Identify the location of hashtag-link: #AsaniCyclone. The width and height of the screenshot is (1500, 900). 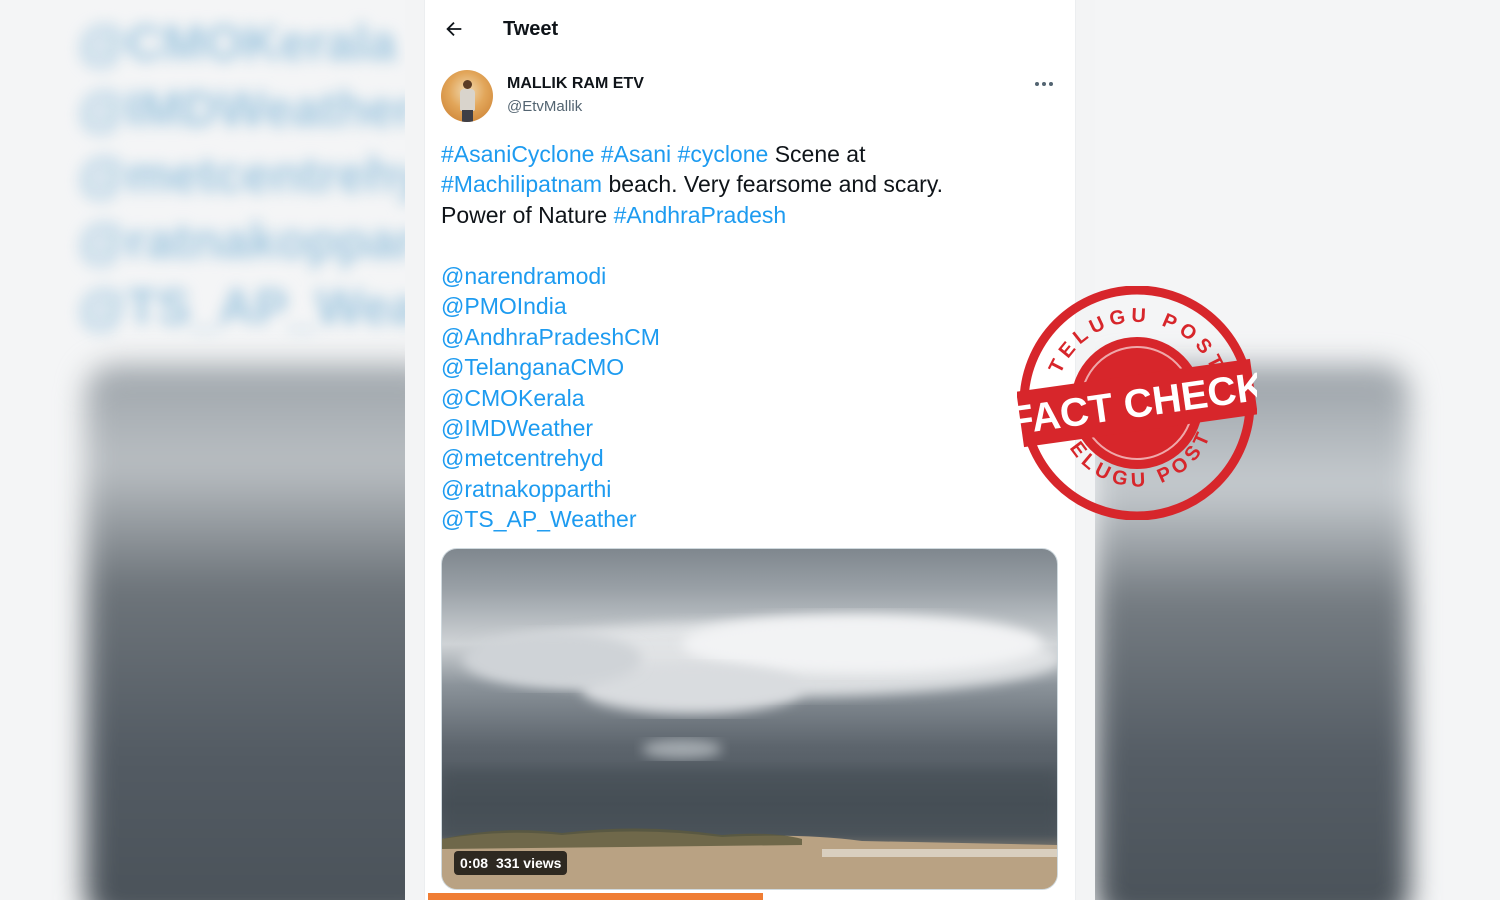
(517, 154).